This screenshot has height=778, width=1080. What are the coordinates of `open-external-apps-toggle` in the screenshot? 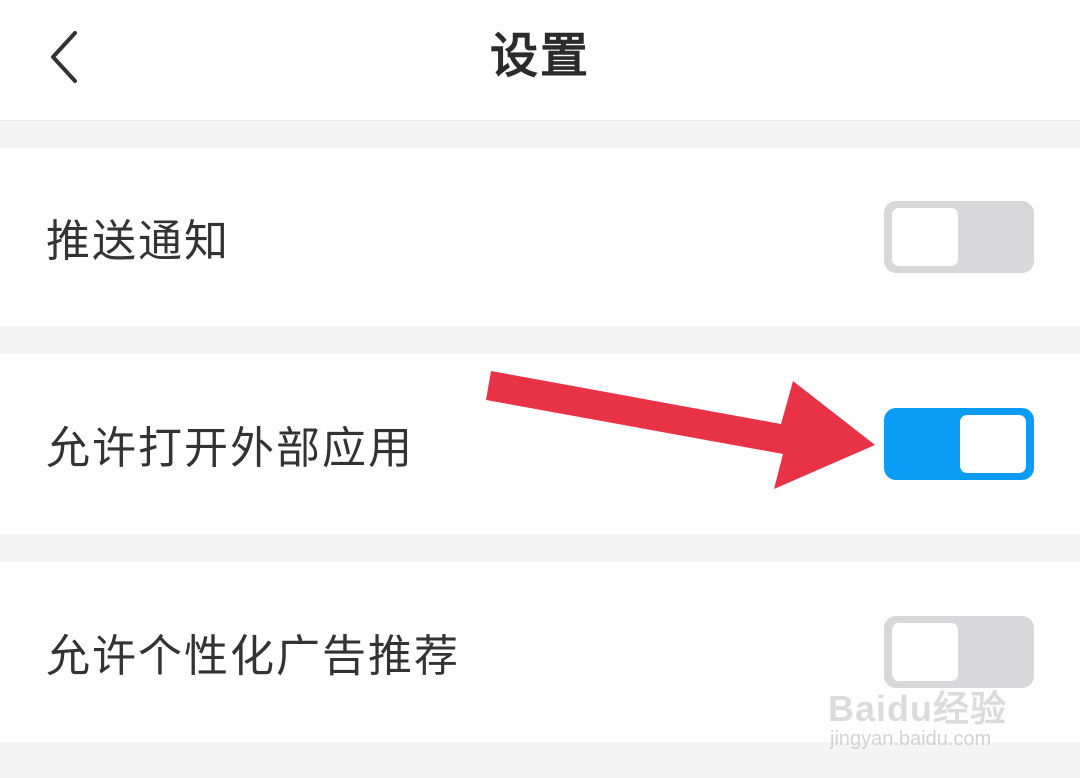 It's located at (959, 444).